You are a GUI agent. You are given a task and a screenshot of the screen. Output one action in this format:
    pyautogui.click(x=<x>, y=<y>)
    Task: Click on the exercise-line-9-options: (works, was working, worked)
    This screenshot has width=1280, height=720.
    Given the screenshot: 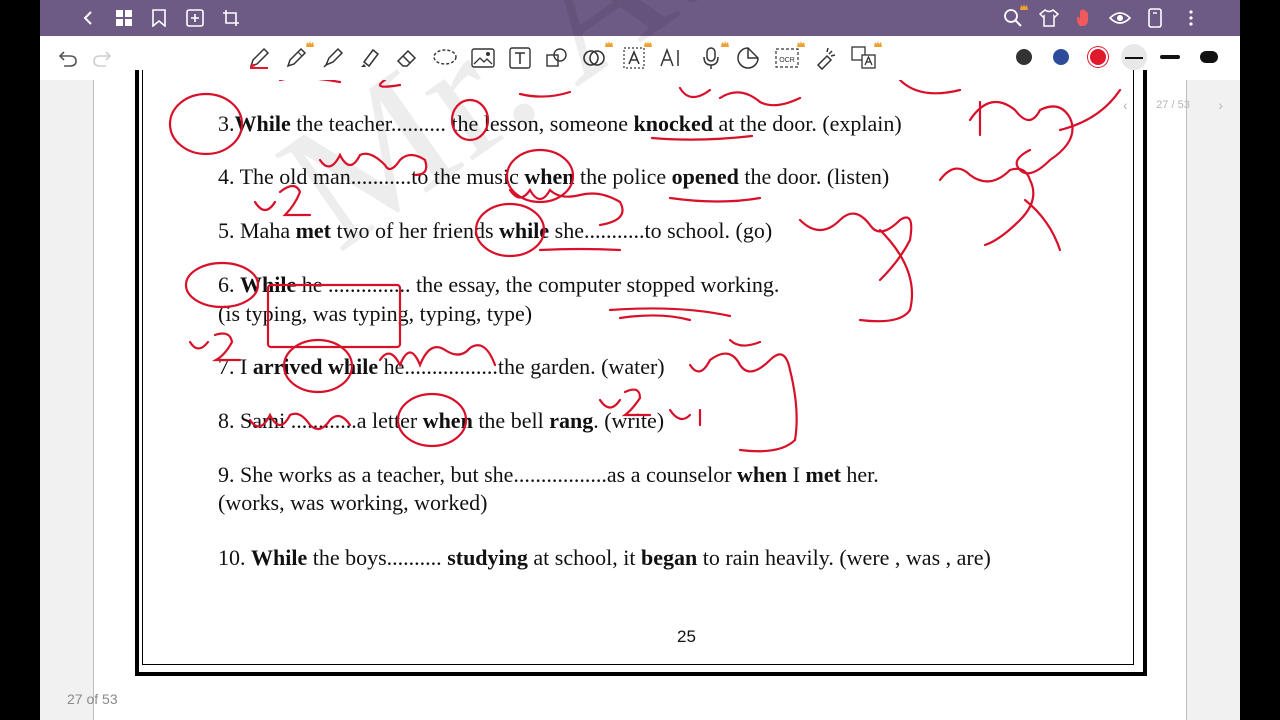 What is the action you would take?
    pyautogui.click(x=353, y=502)
    